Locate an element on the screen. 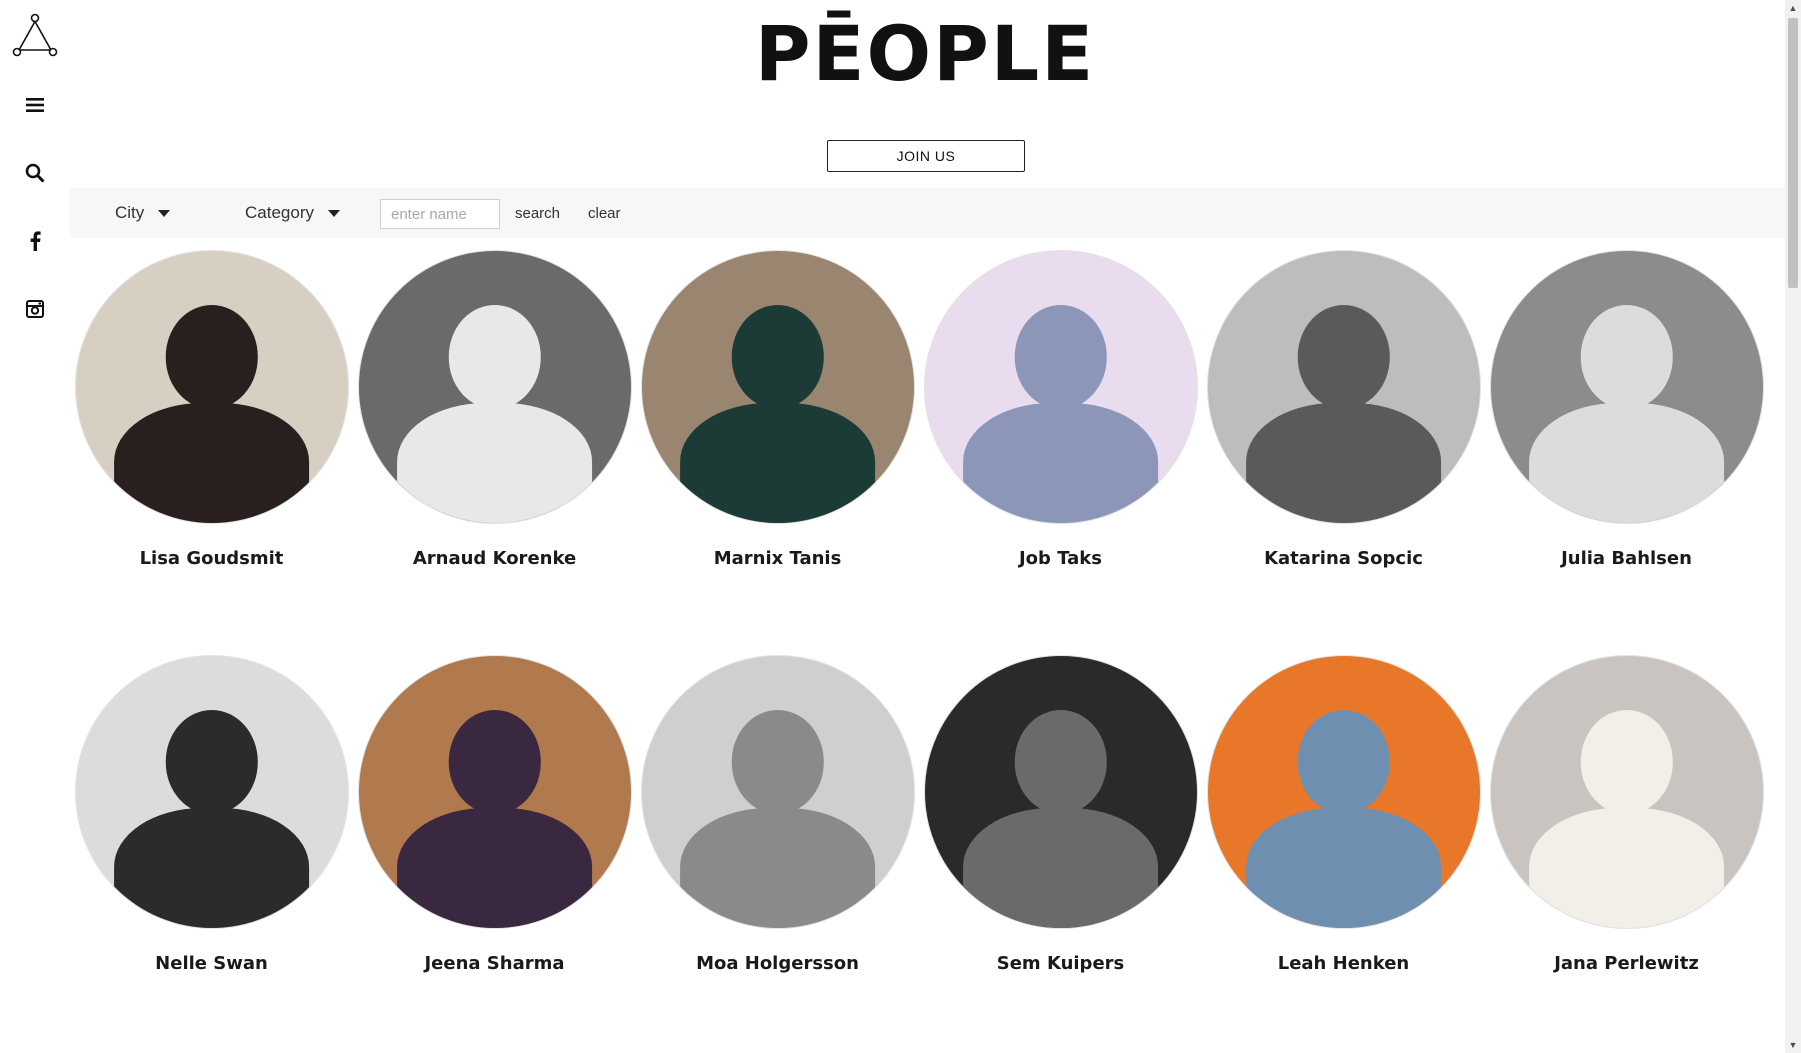 Image resolution: width=1801 pixels, height=1053 pixels. instagram-icon is located at coordinates (35, 309).